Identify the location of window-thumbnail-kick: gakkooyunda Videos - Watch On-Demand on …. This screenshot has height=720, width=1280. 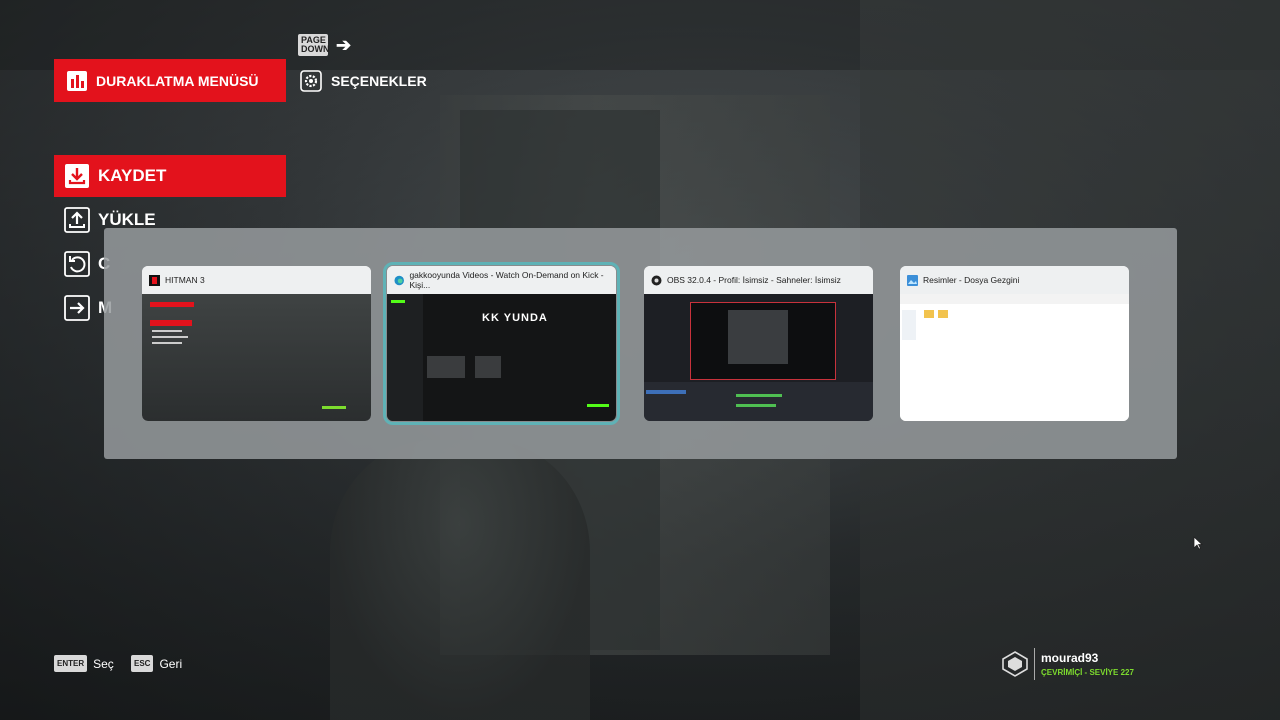
(501, 343).